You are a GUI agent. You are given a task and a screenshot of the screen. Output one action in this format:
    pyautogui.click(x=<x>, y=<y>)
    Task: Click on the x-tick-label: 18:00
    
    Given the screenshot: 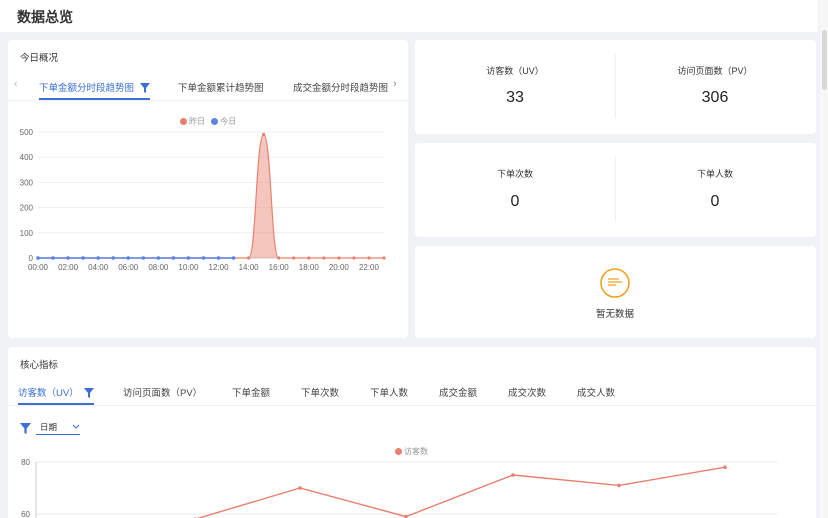 What is the action you would take?
    pyautogui.click(x=309, y=267)
    